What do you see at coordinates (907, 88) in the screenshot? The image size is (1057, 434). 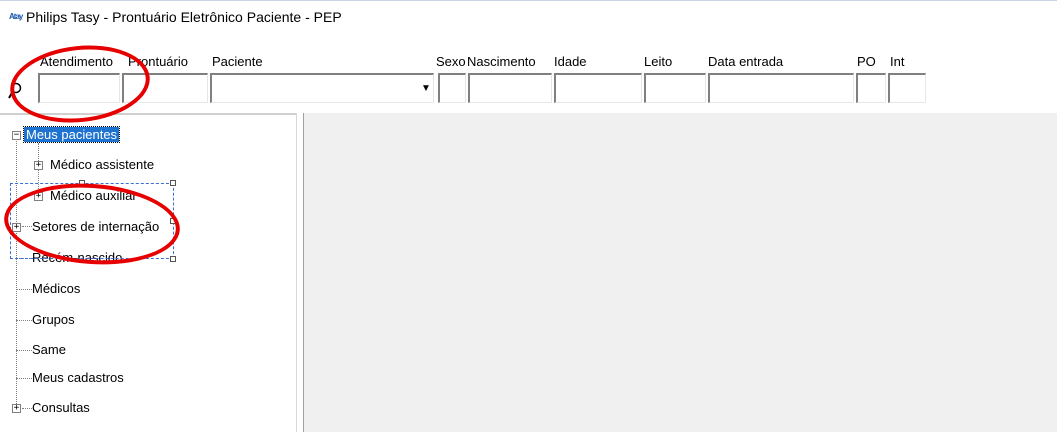 I see `int-input` at bounding box center [907, 88].